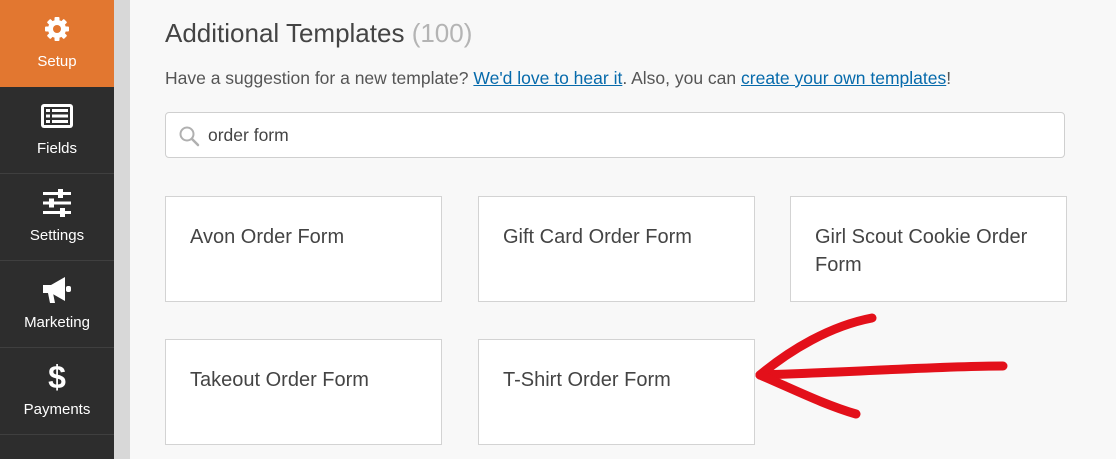 This screenshot has width=1116, height=459. What do you see at coordinates (189, 136) in the screenshot?
I see `search-icon` at bounding box center [189, 136].